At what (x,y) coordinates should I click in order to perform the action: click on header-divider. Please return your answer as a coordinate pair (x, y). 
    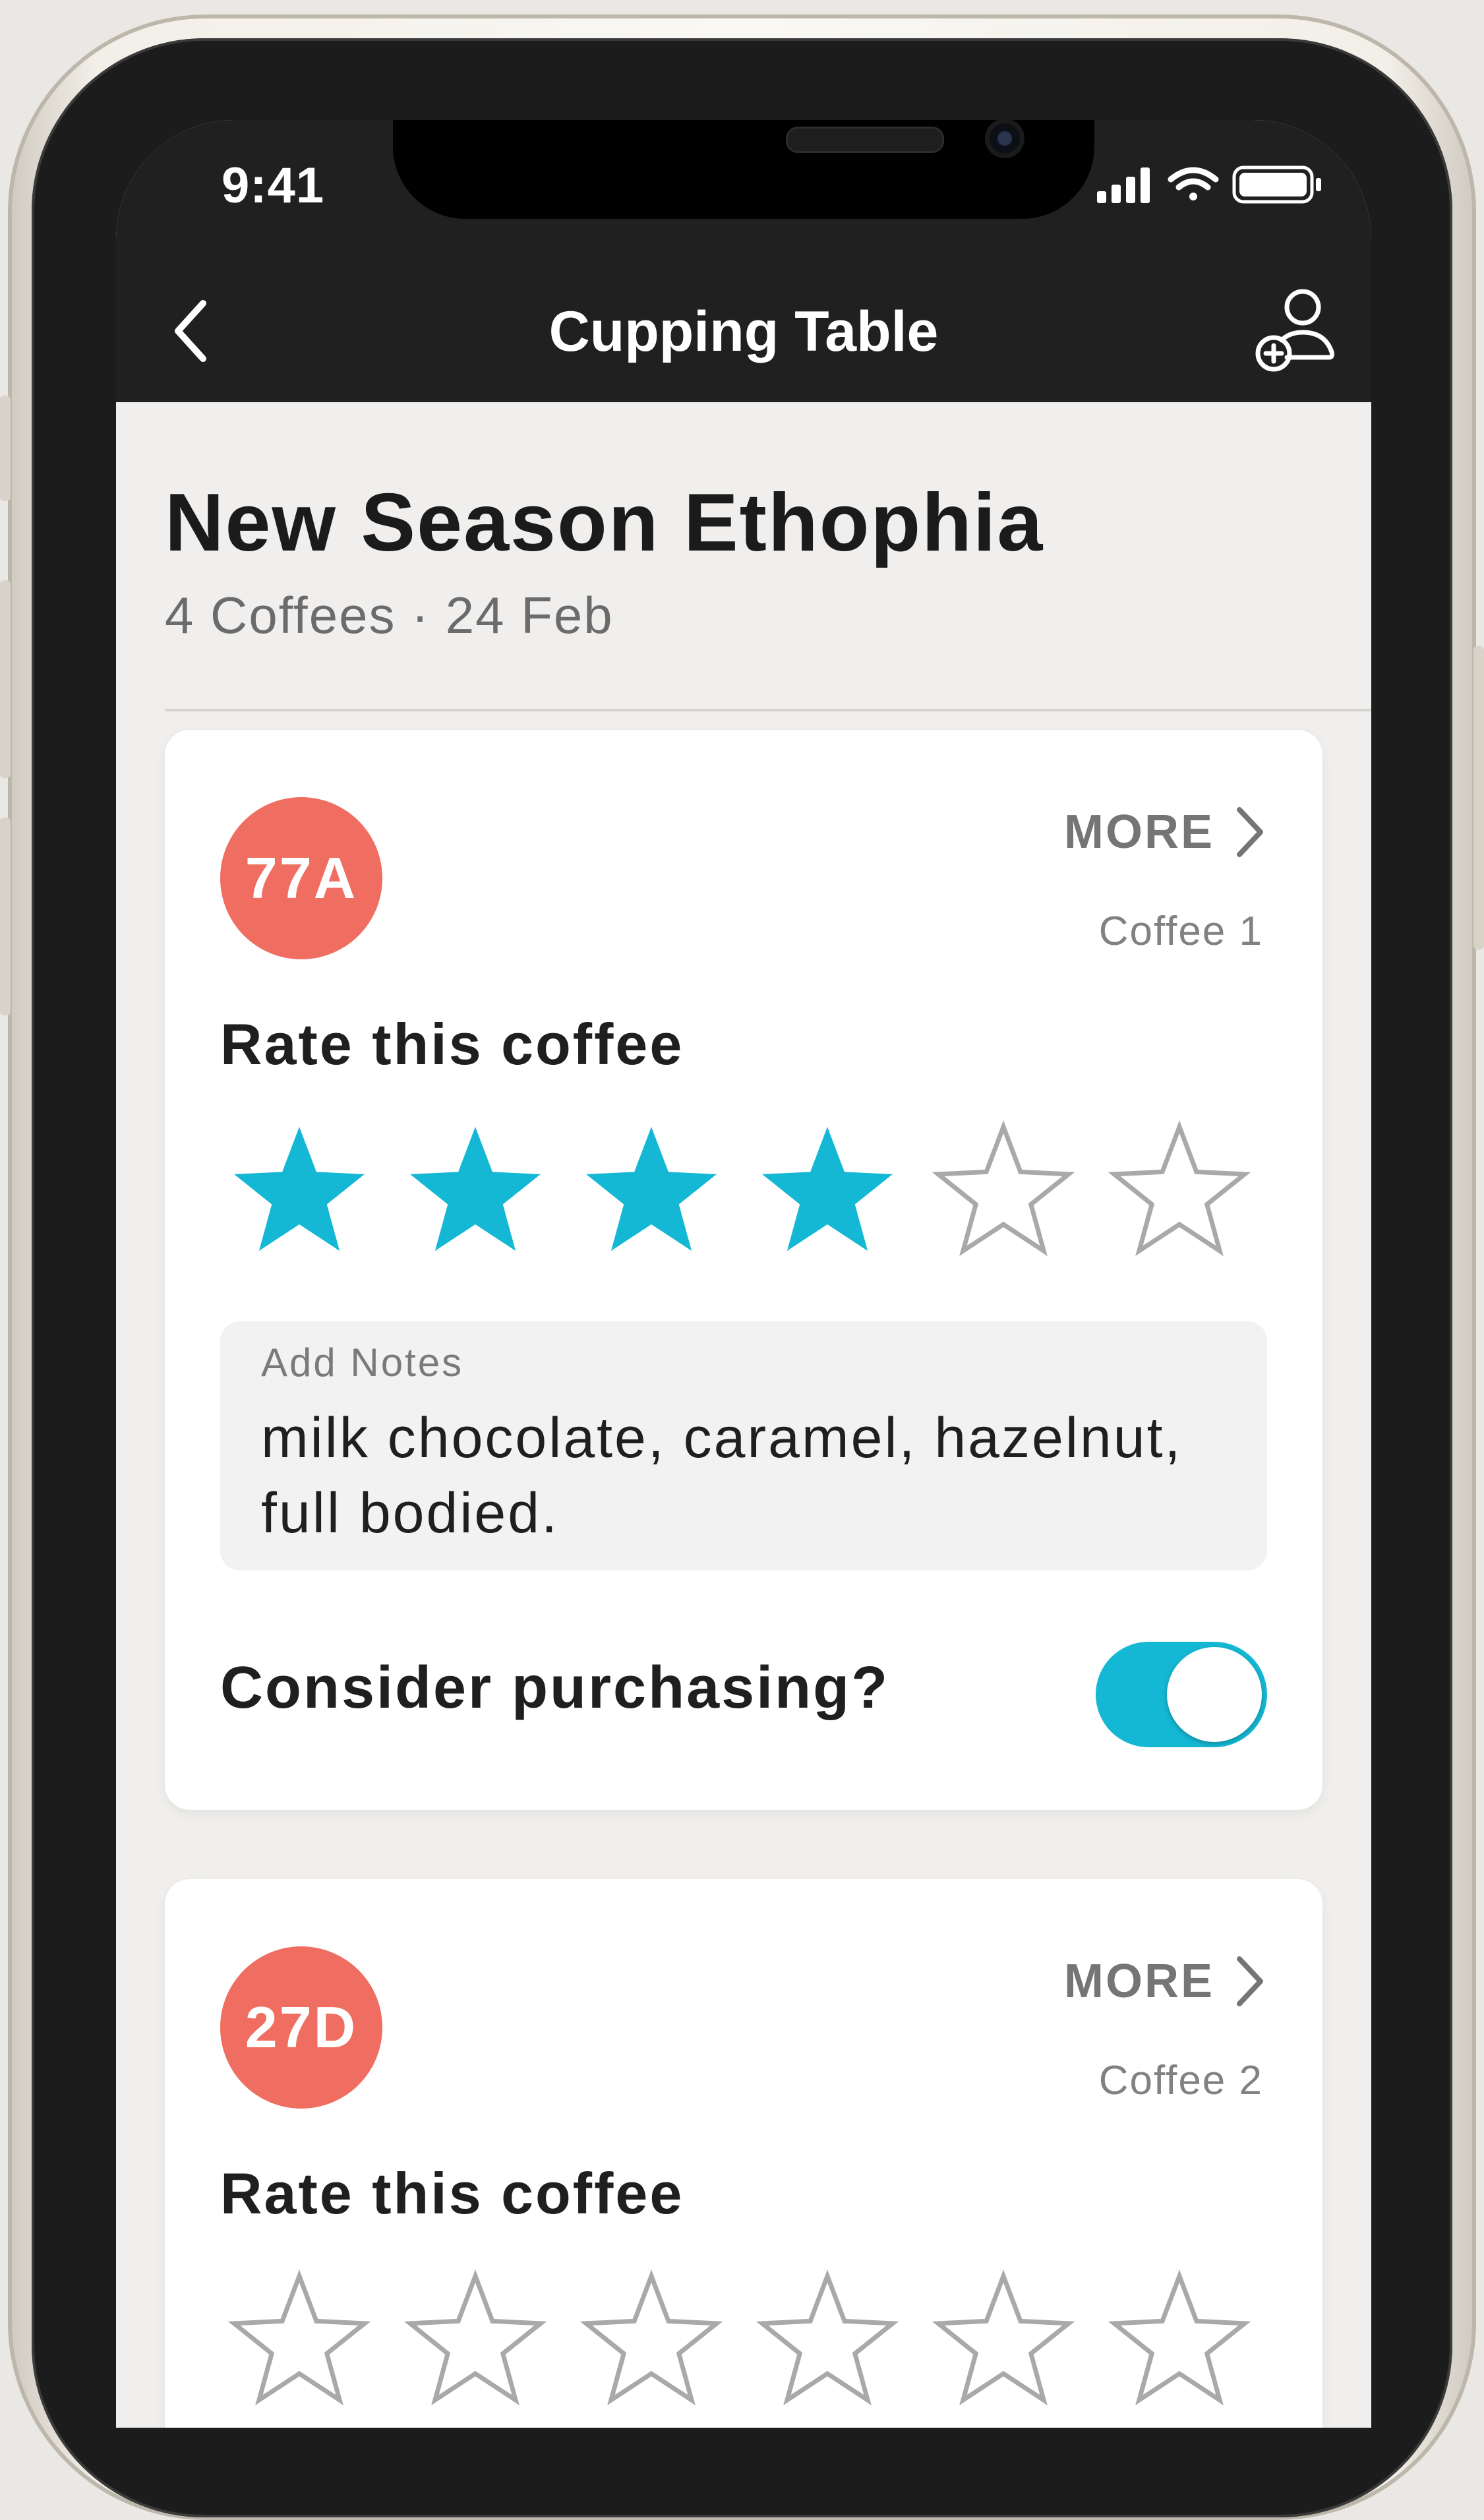
    Looking at the image, I should click on (768, 710).